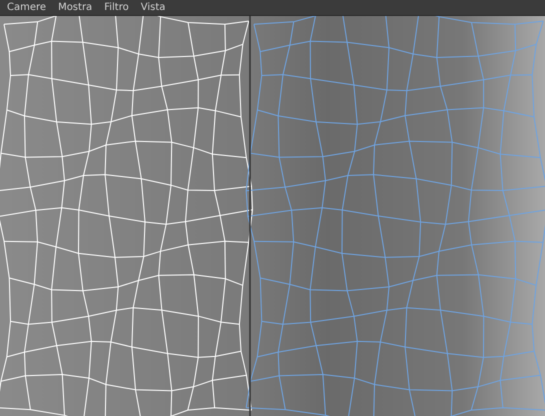 The image size is (545, 416). What do you see at coordinates (27, 7) in the screenshot?
I see `menu-item: Camere` at bounding box center [27, 7].